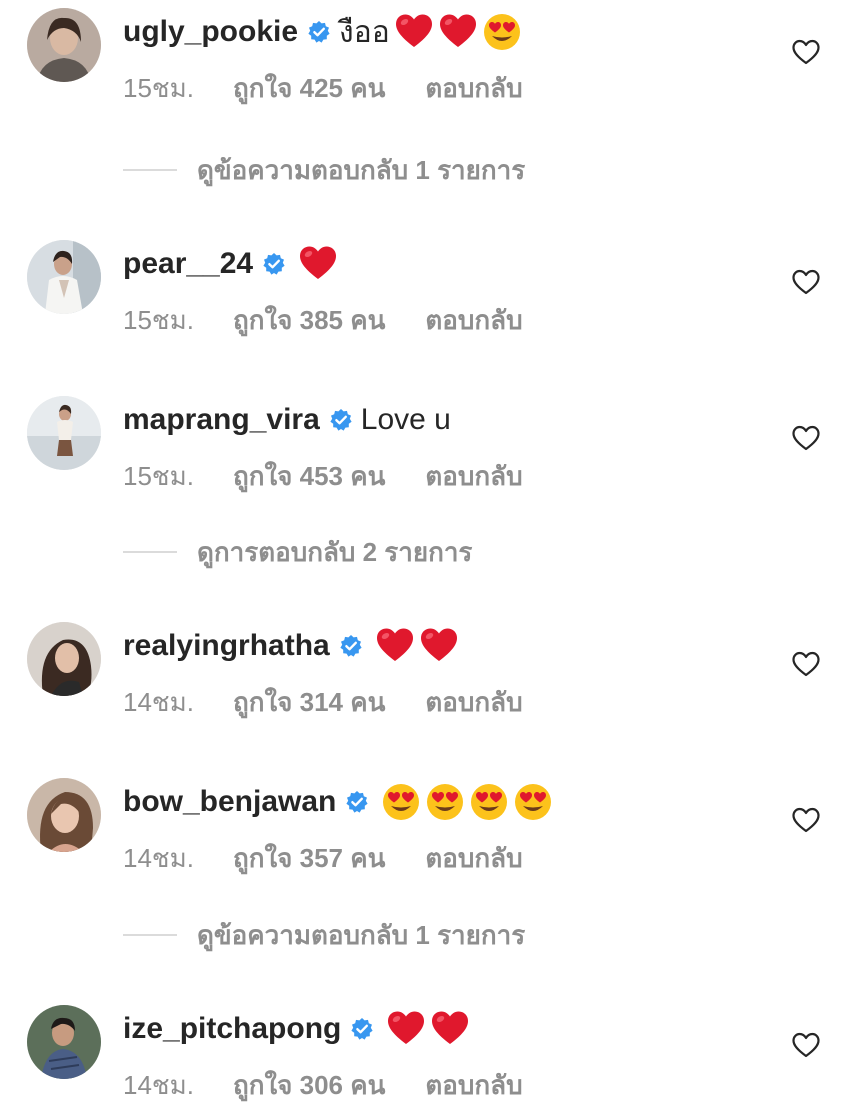  Describe the element at coordinates (432, 825) in the screenshot. I see `comment-item: bow_benjawan 14ชม. ถูกใจ 357 คน ตอบกลับ` at that location.